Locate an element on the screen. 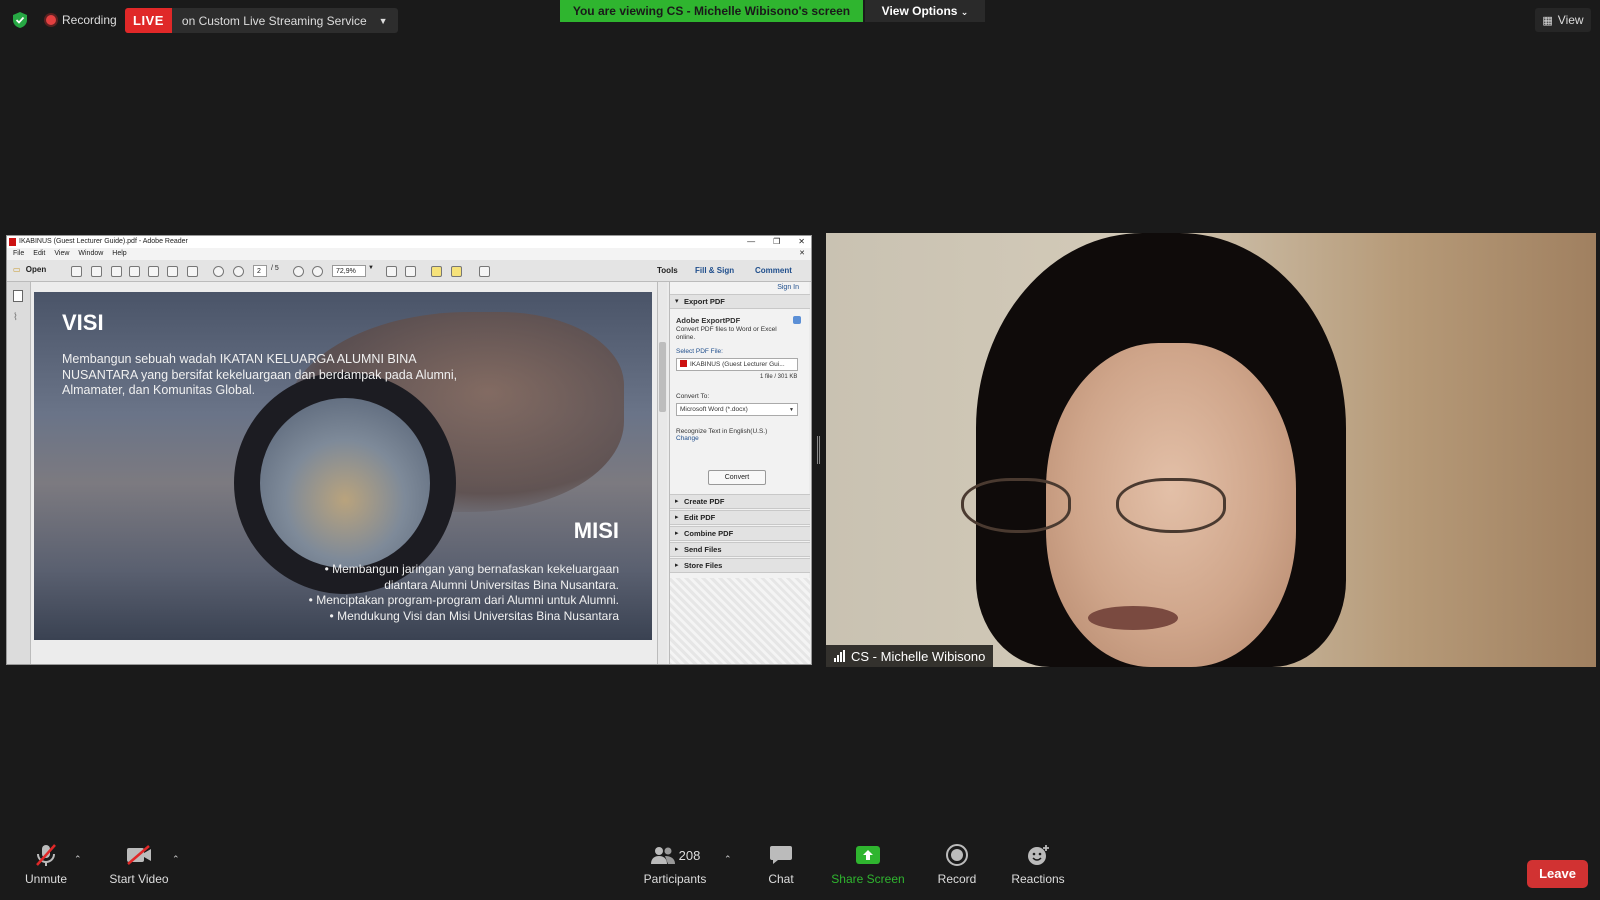  live-service-label: on Custom Live Streaming Service is located at coordinates (274, 20).